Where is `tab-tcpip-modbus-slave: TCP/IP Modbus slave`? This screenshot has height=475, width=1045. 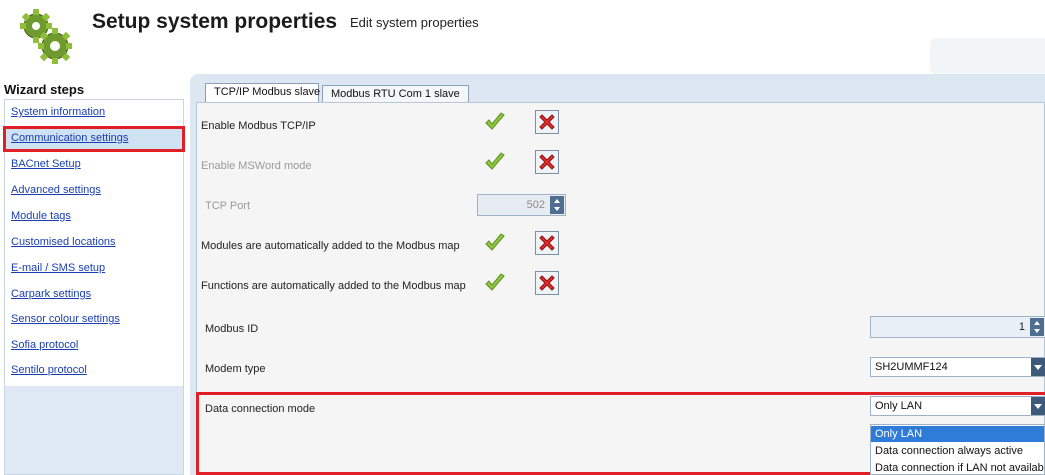
tab-tcpip-modbus-slave: TCP/IP Modbus slave is located at coordinates (262, 93).